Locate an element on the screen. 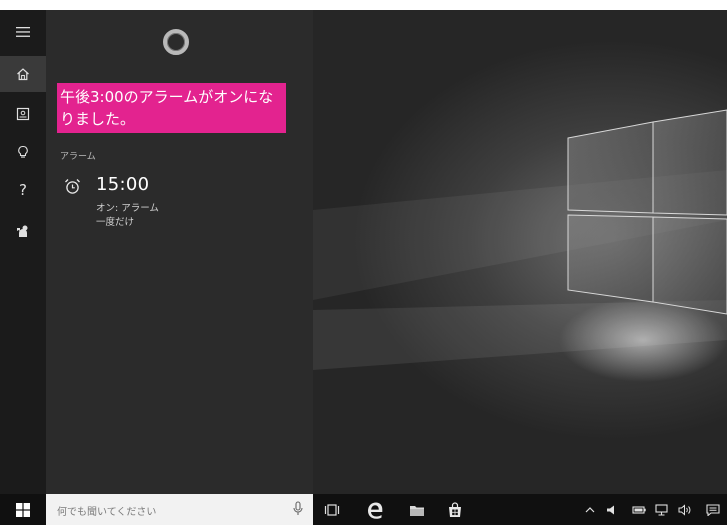 This screenshot has height=525, width=727. nav-feedback-button is located at coordinates (23, 231).